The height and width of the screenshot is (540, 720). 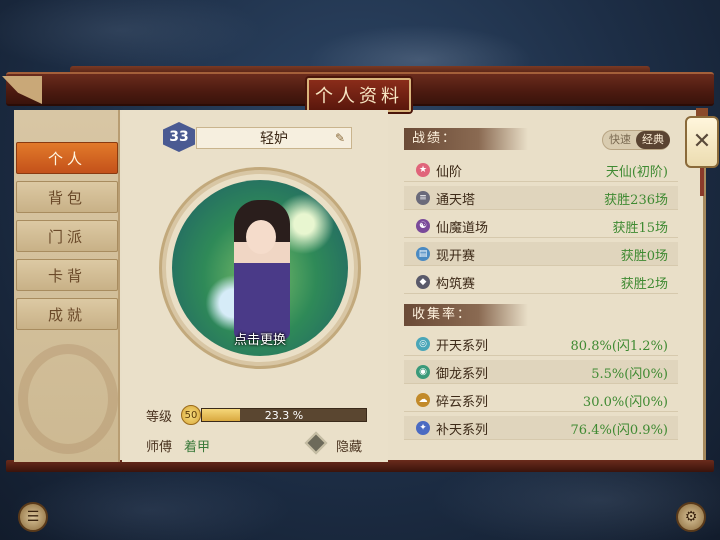 I want to click on player-name-field: 轻妒 ✎, so click(x=274, y=138).